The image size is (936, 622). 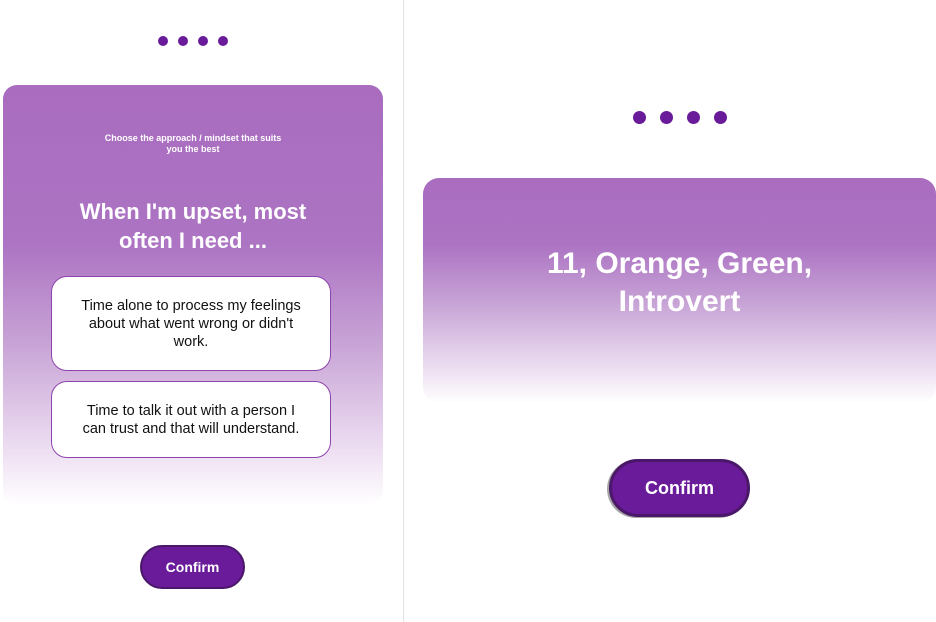 I want to click on confirm-button-left: Confirm, so click(x=192, y=567).